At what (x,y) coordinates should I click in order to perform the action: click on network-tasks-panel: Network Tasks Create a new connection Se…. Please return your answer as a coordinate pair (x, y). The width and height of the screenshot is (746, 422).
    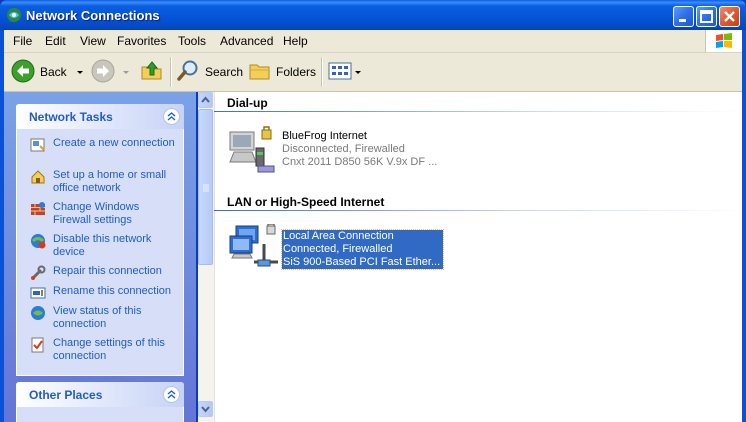
    Looking at the image, I should click on (100, 240).